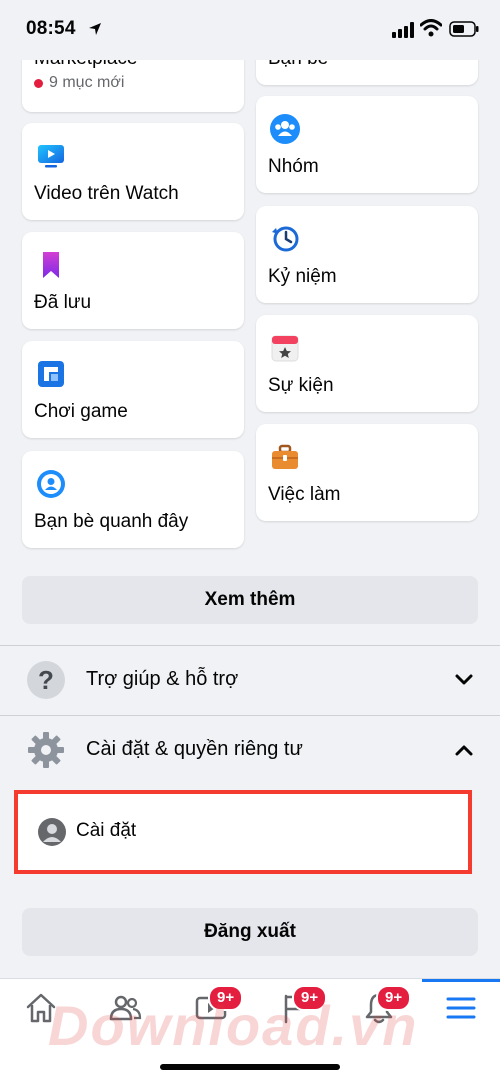 The width and height of the screenshot is (500, 1083). What do you see at coordinates (133, 280) in the screenshot?
I see `shortcut-saved: Đã lưu` at bounding box center [133, 280].